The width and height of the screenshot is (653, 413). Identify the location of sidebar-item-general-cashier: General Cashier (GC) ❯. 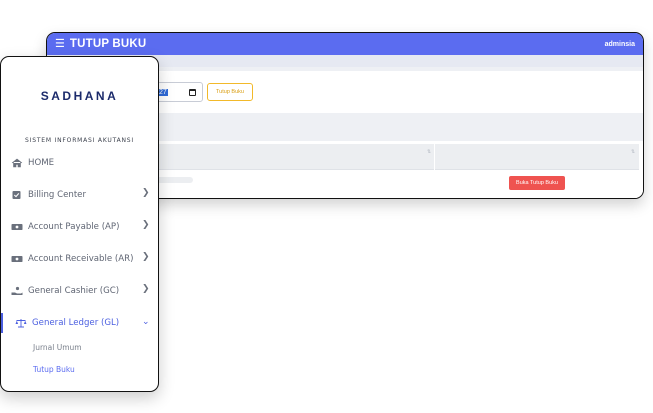
(79, 291).